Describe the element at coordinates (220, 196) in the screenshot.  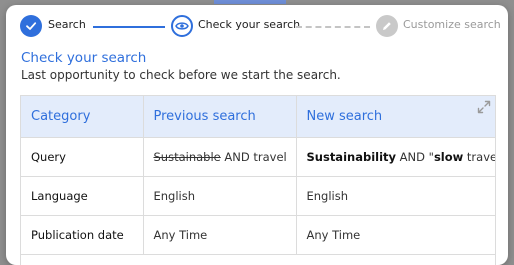
I see `previous-language-value: English` at that location.